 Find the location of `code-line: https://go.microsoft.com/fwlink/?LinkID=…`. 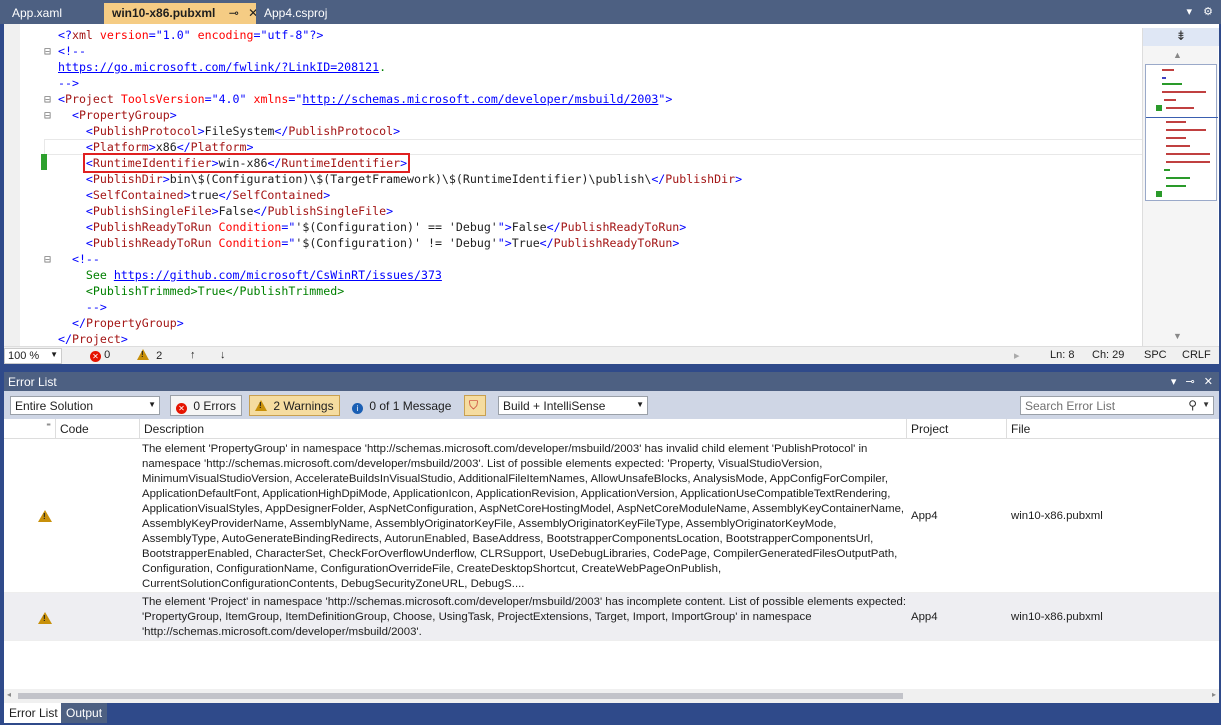

code-line: https://go.microsoft.com/fwlink/?LinkID=… is located at coordinates (393, 67).